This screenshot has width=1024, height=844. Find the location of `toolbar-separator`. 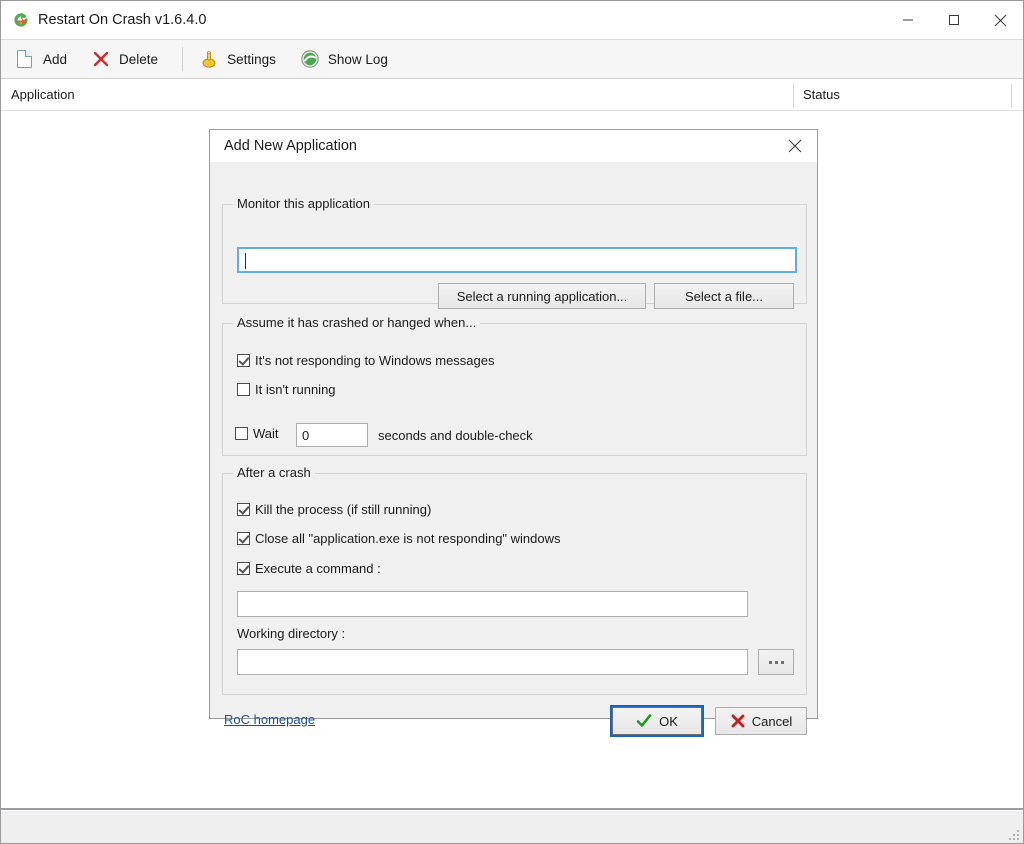

toolbar-separator is located at coordinates (183, 59).